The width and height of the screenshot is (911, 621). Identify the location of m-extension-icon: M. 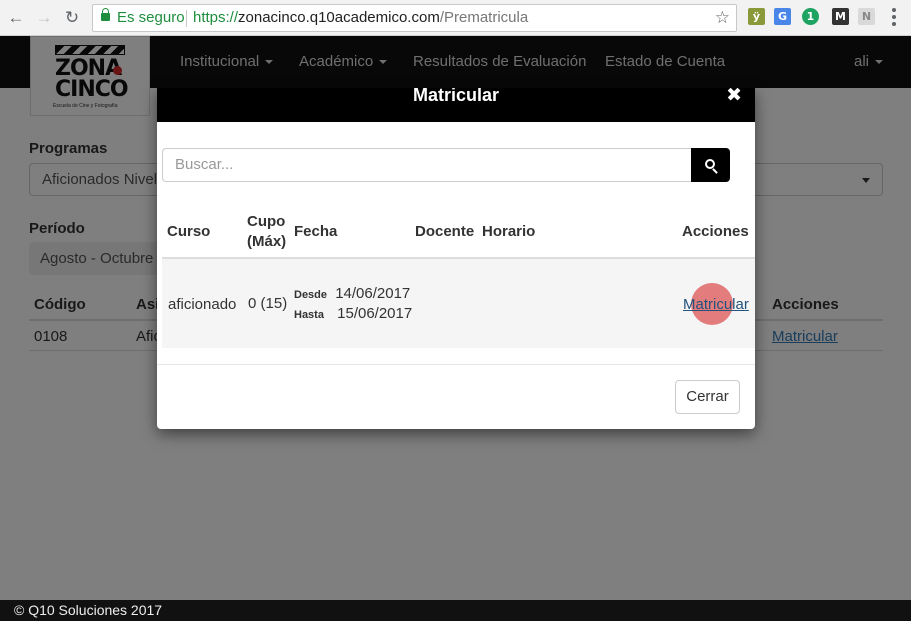
(840, 16).